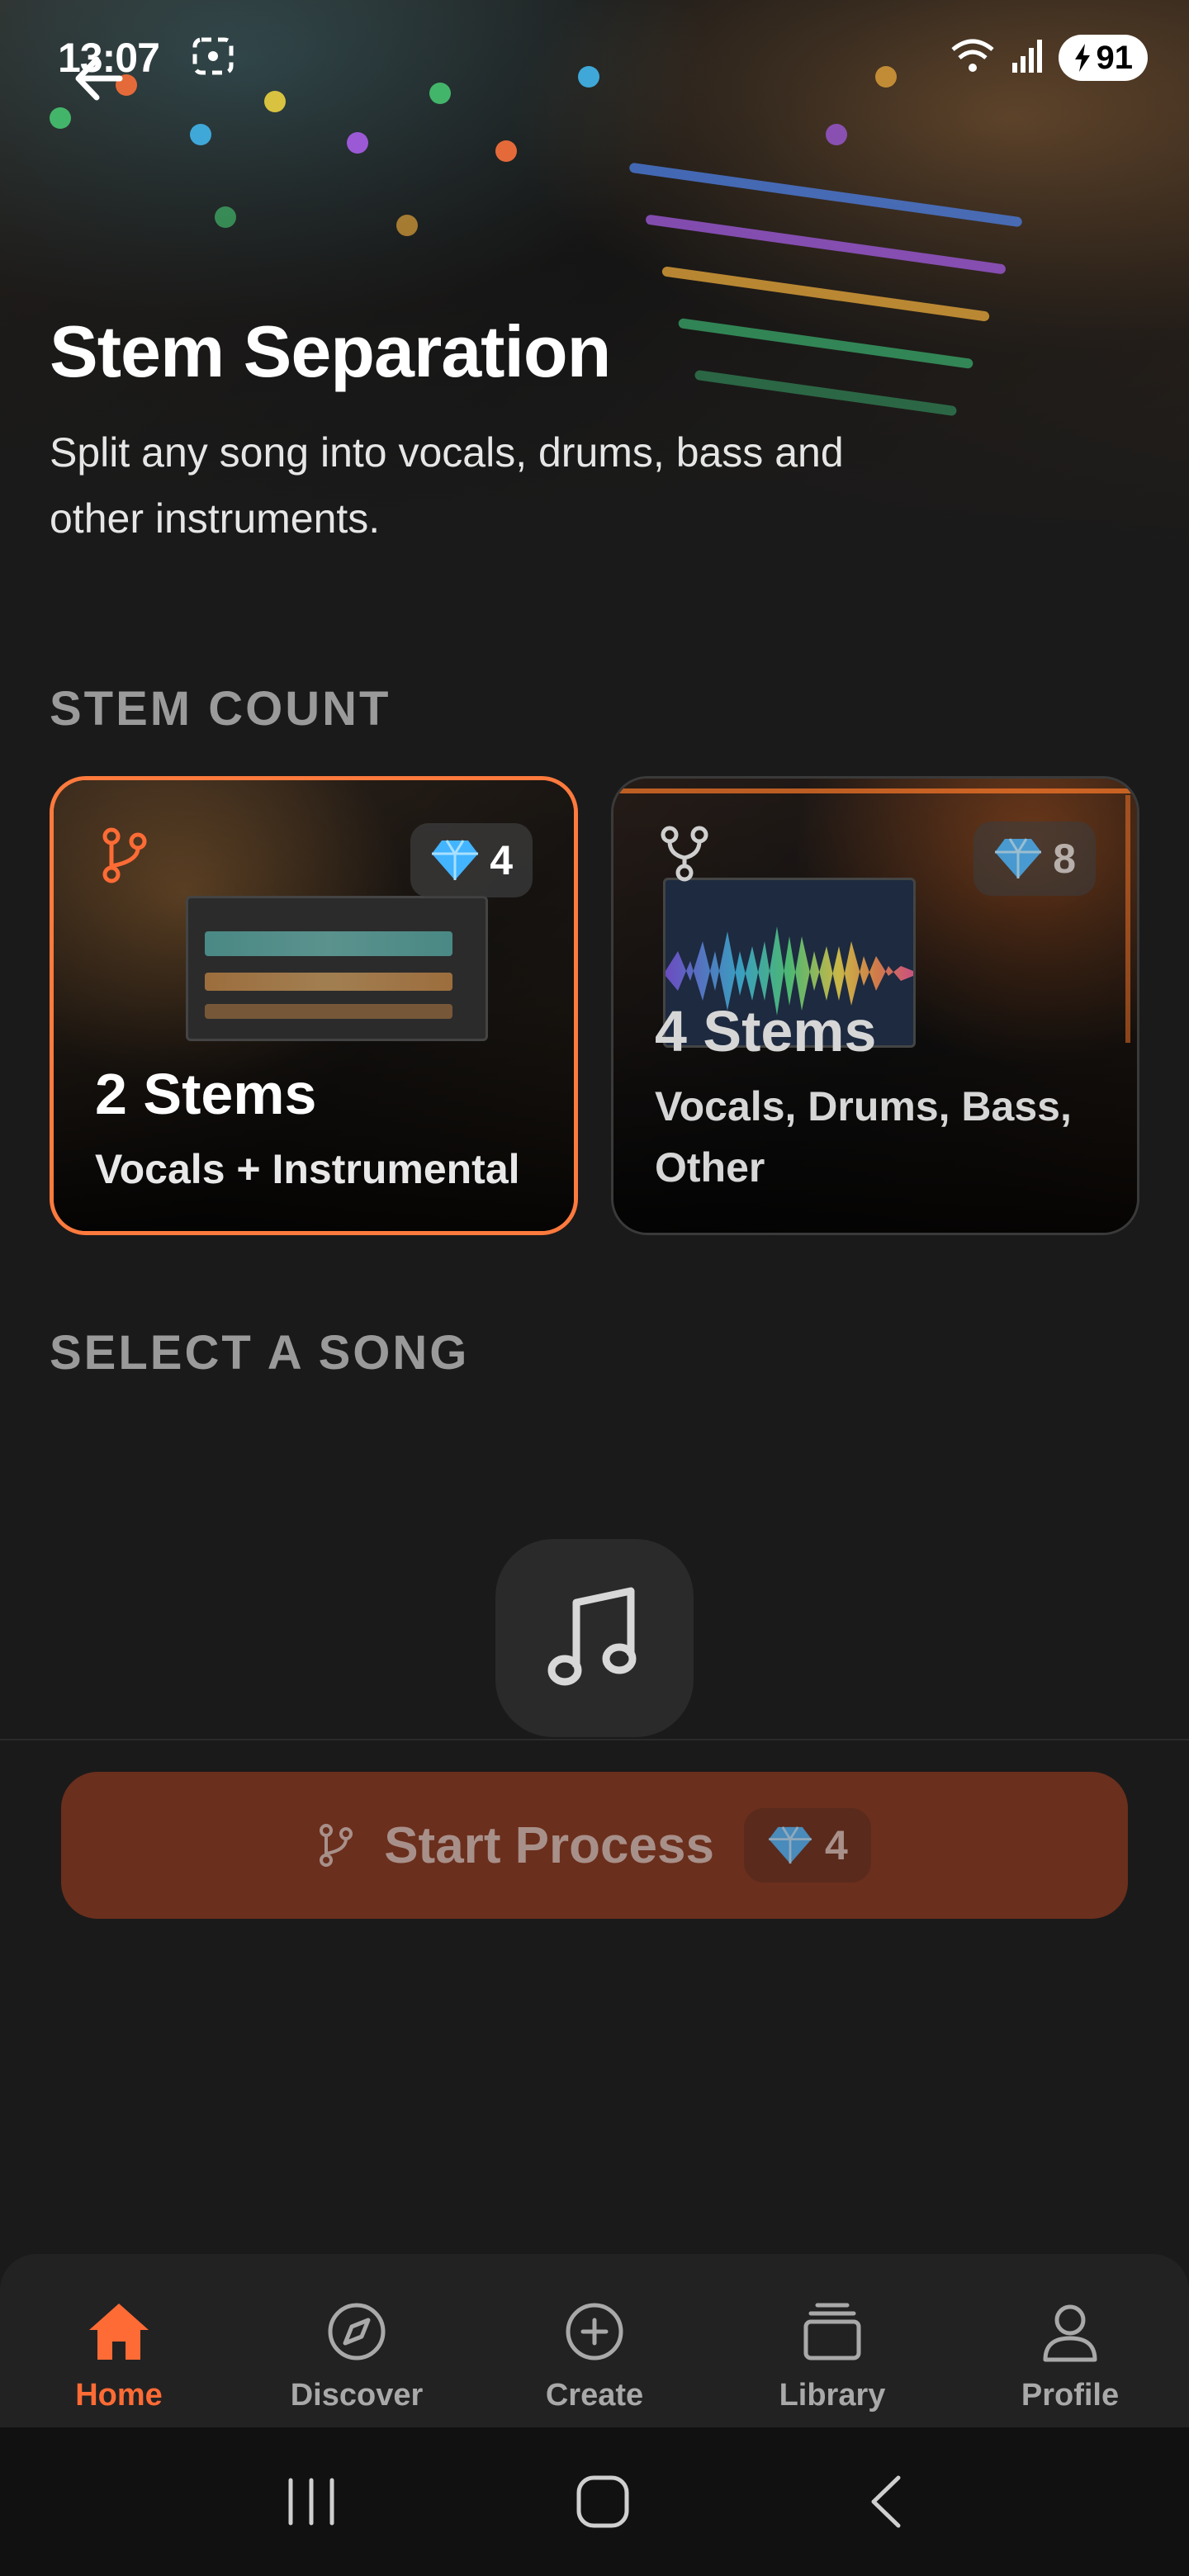 The width and height of the screenshot is (1189, 2576). Describe the element at coordinates (311, 2501) in the screenshot. I see `recent-apps-icon` at that location.